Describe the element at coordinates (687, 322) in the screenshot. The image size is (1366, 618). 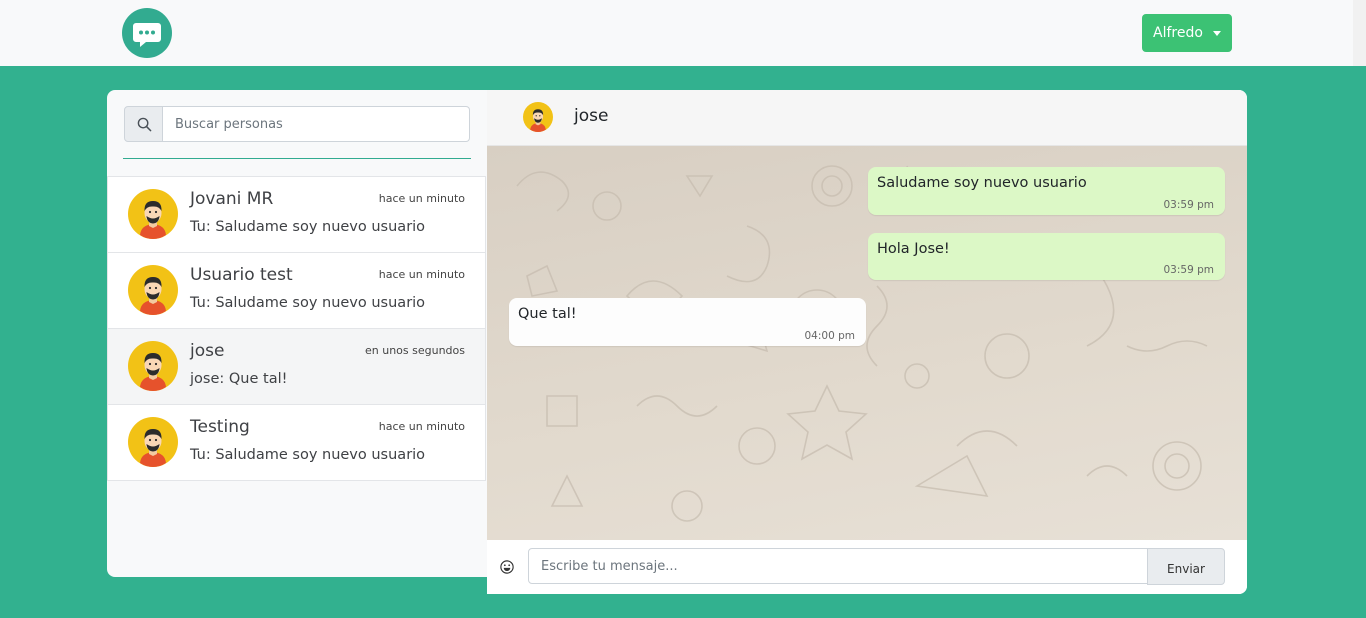
I see `message-bubble-incoming: Que tal! 04:00 pm` at that location.